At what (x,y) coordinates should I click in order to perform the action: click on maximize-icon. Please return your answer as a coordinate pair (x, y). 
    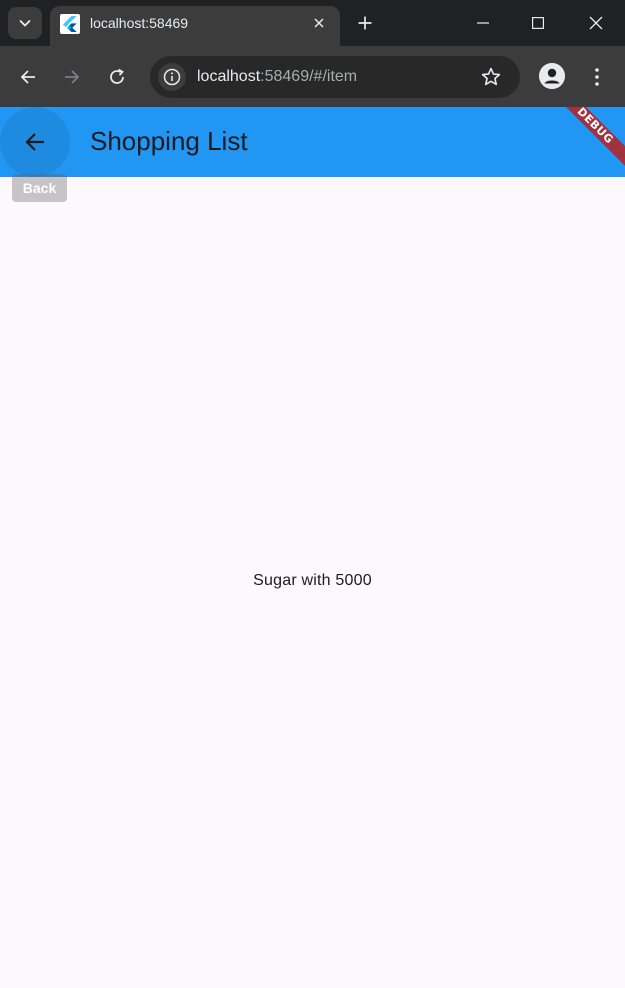
    Looking at the image, I should click on (538, 23).